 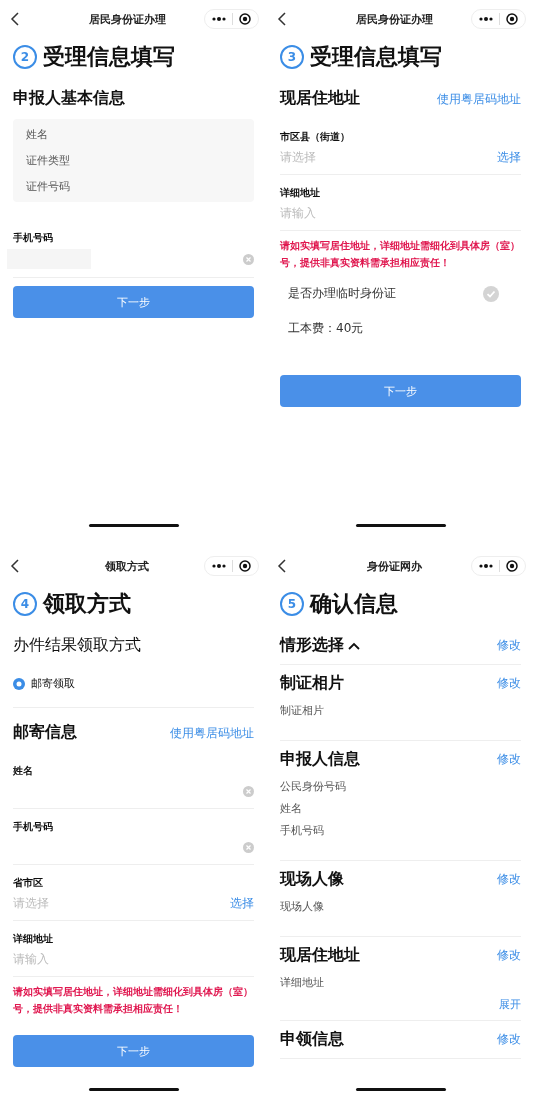 What do you see at coordinates (77, 645) in the screenshot?
I see `section-subheading: 办件结果领取方式` at bounding box center [77, 645].